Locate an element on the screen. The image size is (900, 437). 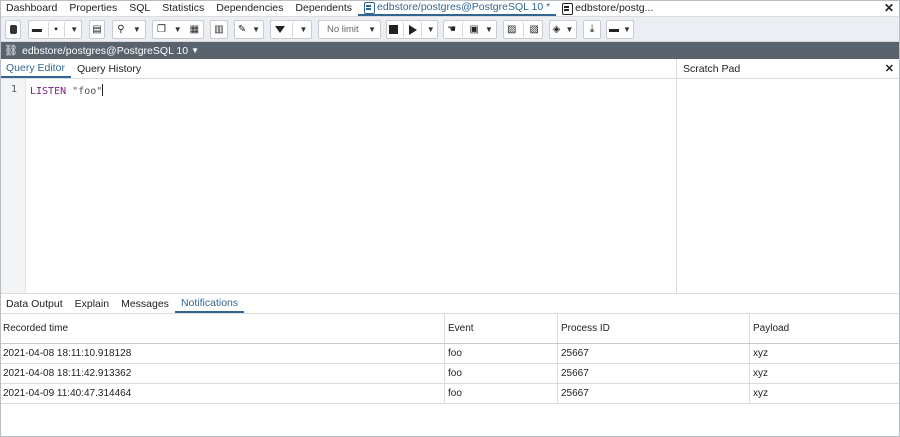
cell-recorded-time: 2021-04-08 18:11:10.918128 is located at coordinates (67, 353).